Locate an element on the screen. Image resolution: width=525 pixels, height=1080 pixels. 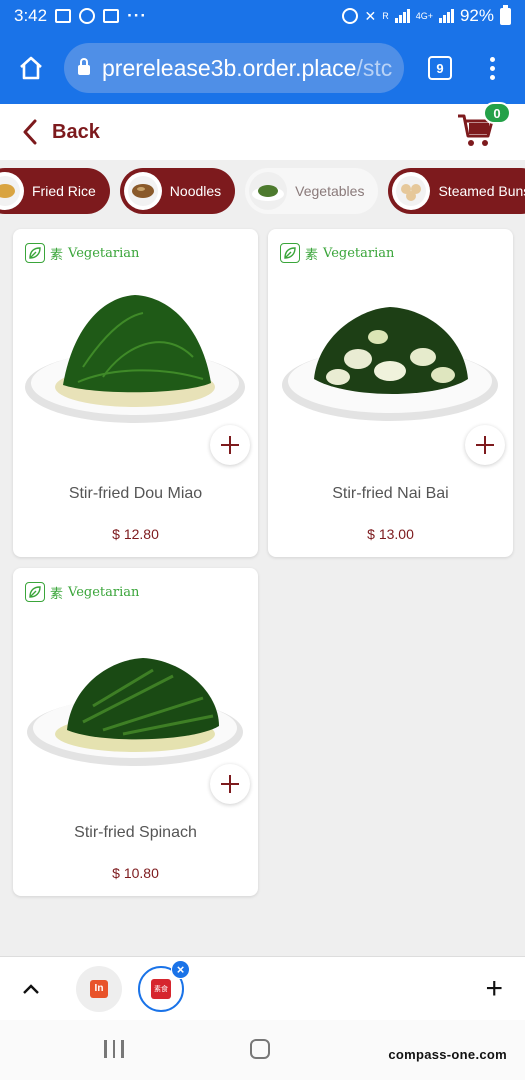
category-chip-vegetables: Vegetables is located at coordinates (312, 191).